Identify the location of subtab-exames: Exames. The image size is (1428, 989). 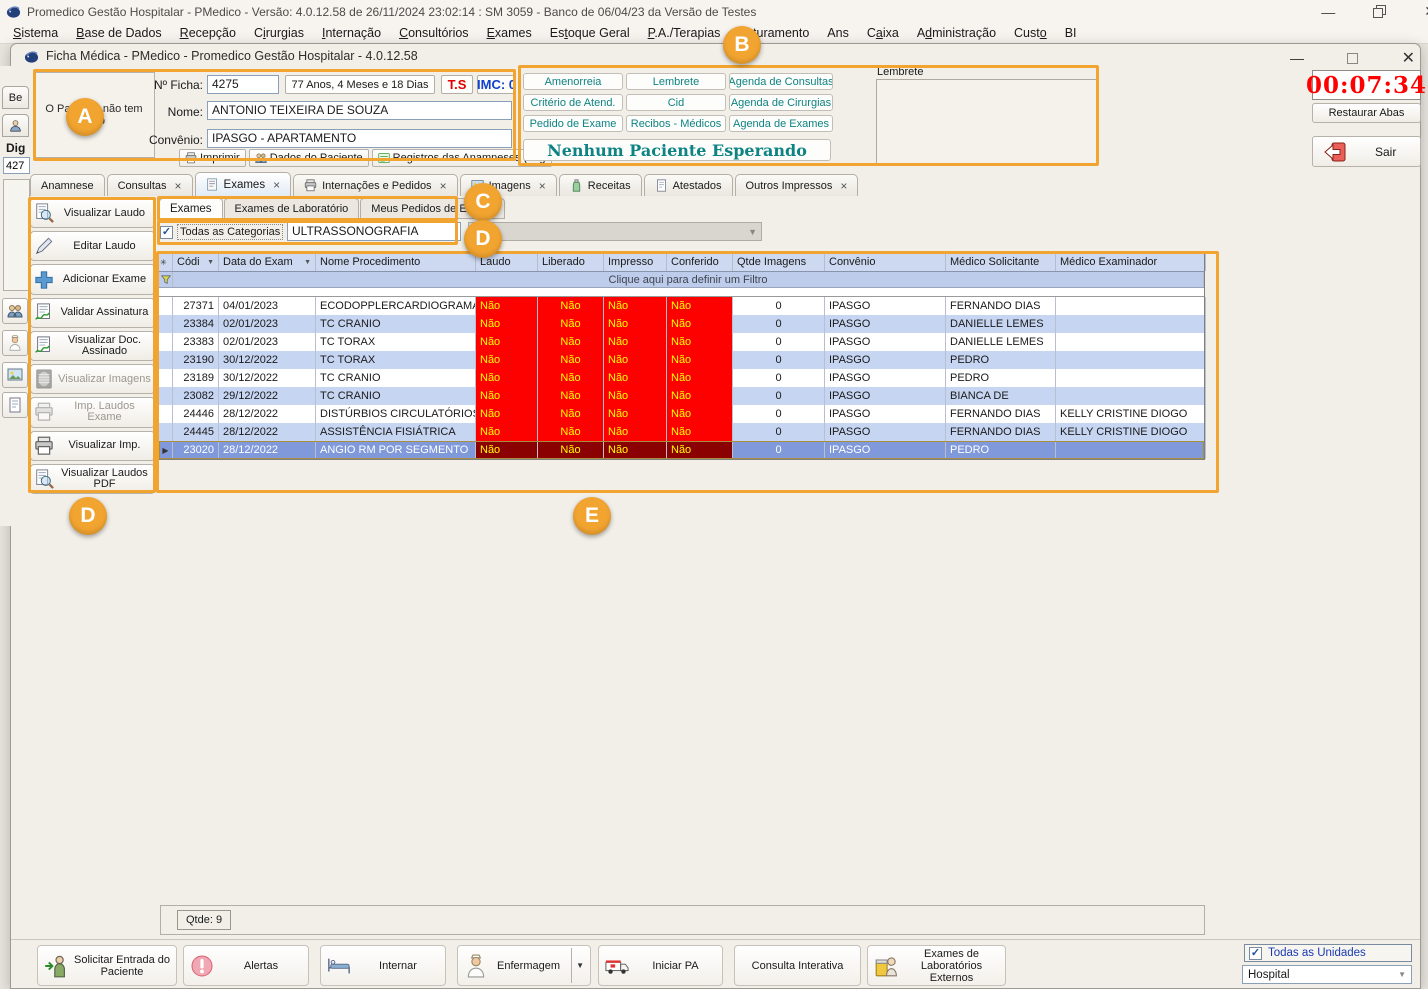
(191, 208).